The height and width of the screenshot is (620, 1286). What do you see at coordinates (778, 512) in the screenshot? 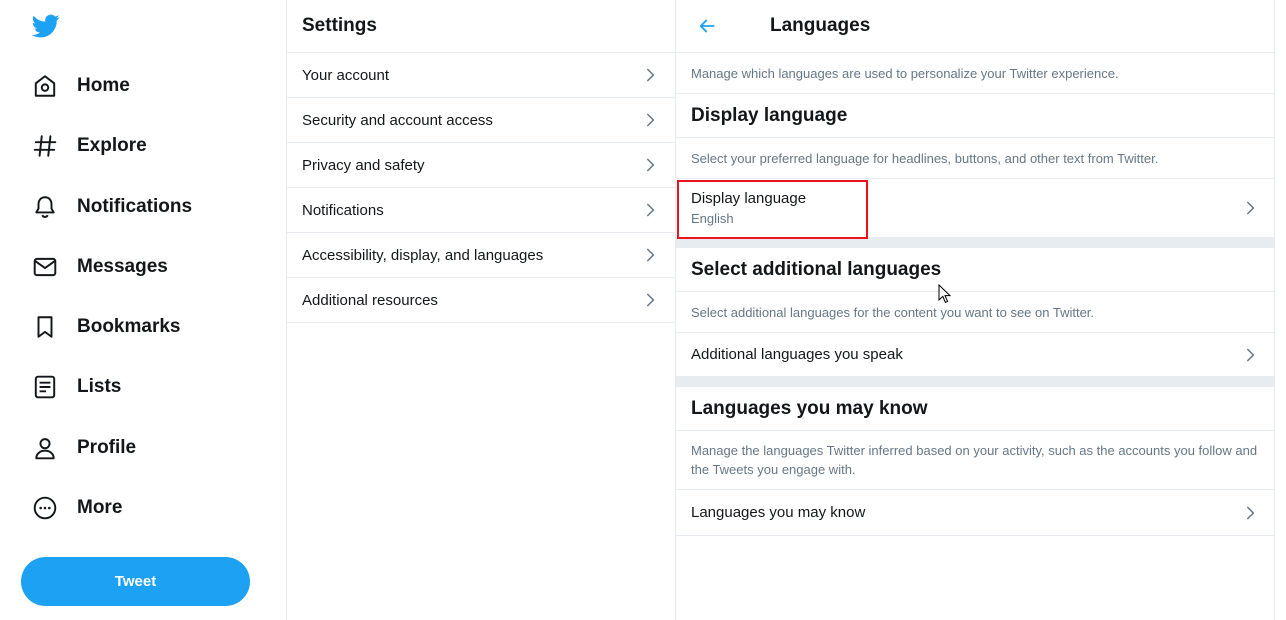
I see `languages-may-know-label: Languages you may know` at bounding box center [778, 512].